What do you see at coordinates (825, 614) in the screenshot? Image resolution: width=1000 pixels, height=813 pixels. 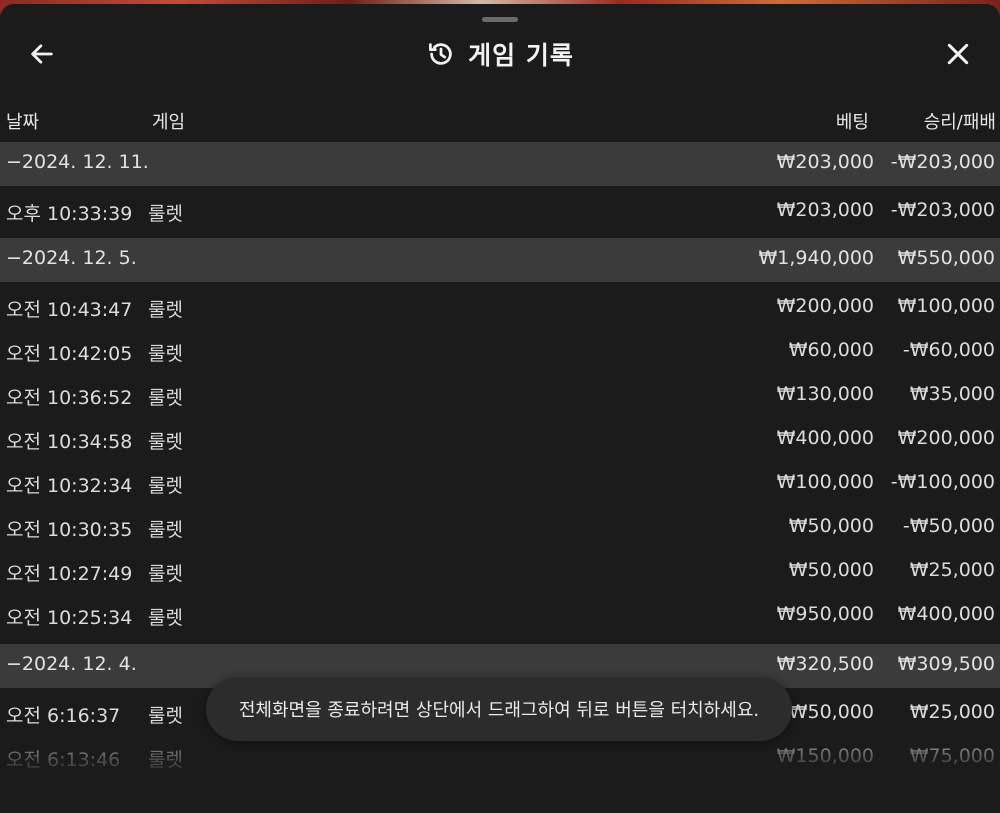 I see `row-bet: ₩950,000` at bounding box center [825, 614].